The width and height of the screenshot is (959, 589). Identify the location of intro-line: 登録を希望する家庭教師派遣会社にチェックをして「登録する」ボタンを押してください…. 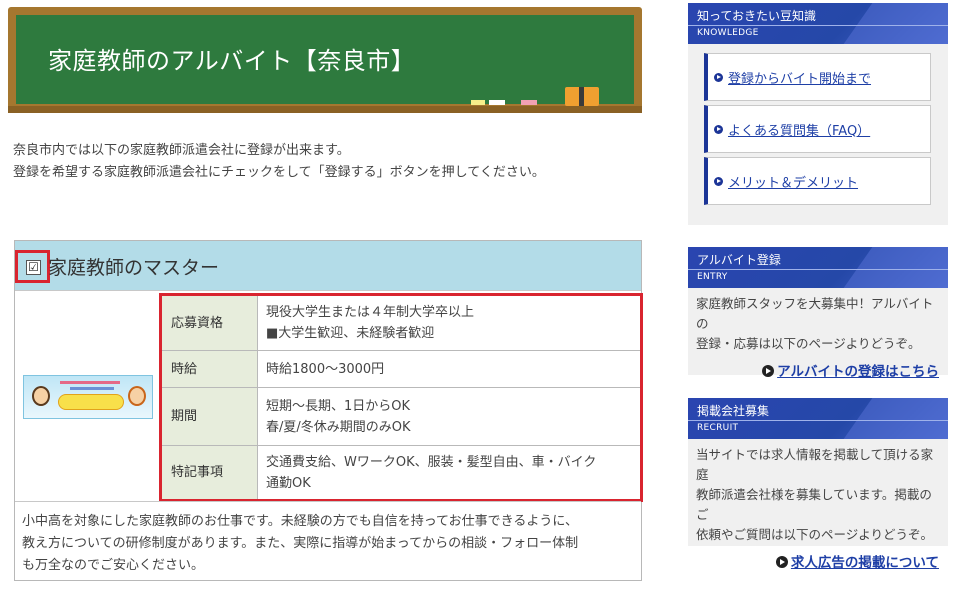
(279, 172).